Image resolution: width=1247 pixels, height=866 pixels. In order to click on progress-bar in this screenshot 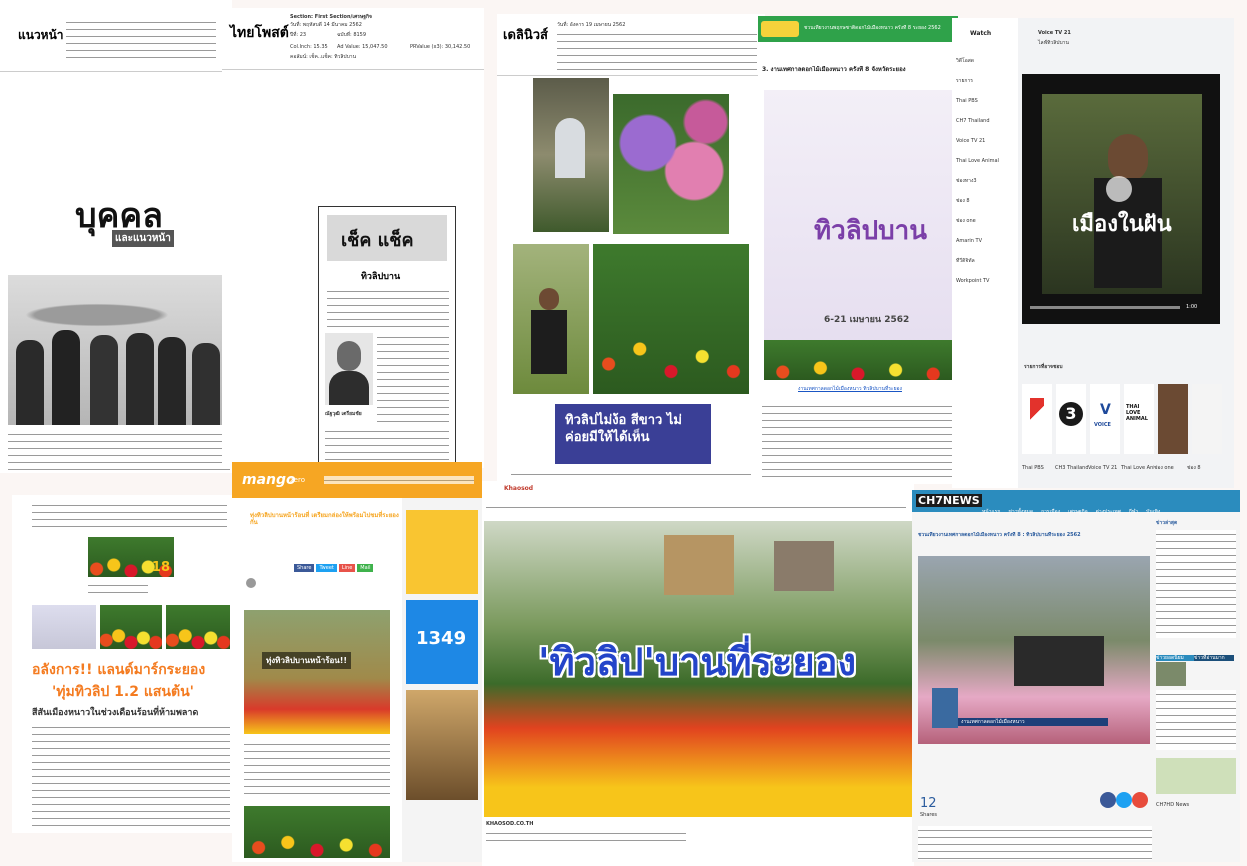, I will do `click(1105, 307)`.